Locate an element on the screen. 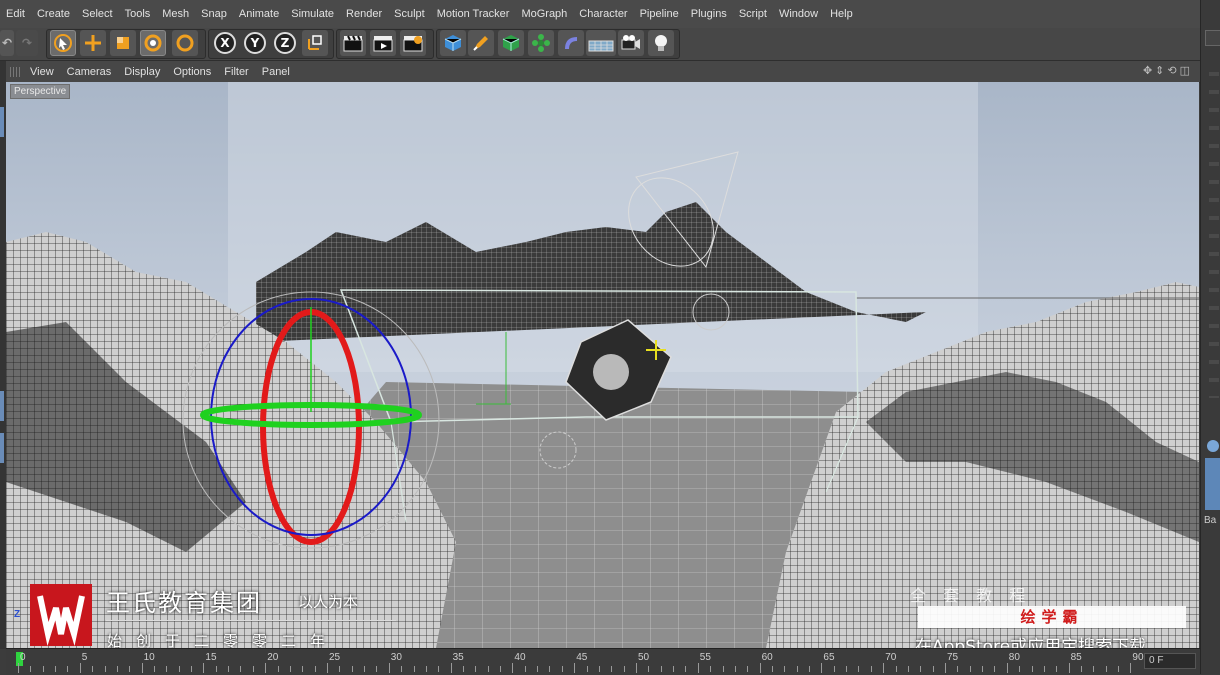 This screenshot has height=675, width=1220. menu-plugins: Plugins is located at coordinates (709, 14).